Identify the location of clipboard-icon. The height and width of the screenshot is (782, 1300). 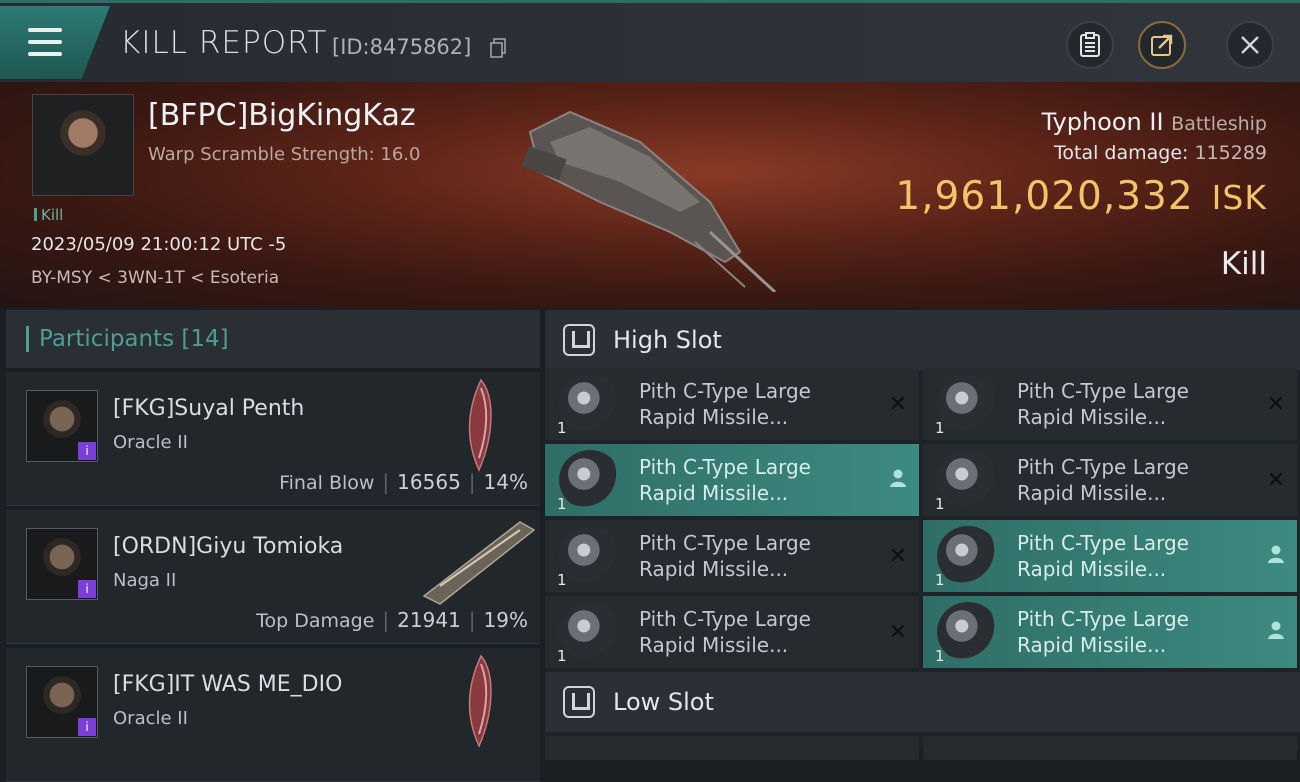
(1090, 44).